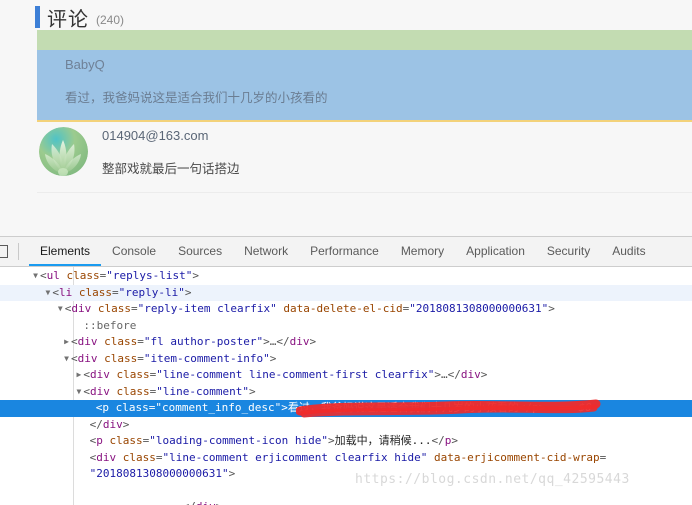  What do you see at coordinates (149, 275) in the screenshot?
I see `dom-token-val: "replys-list"` at bounding box center [149, 275].